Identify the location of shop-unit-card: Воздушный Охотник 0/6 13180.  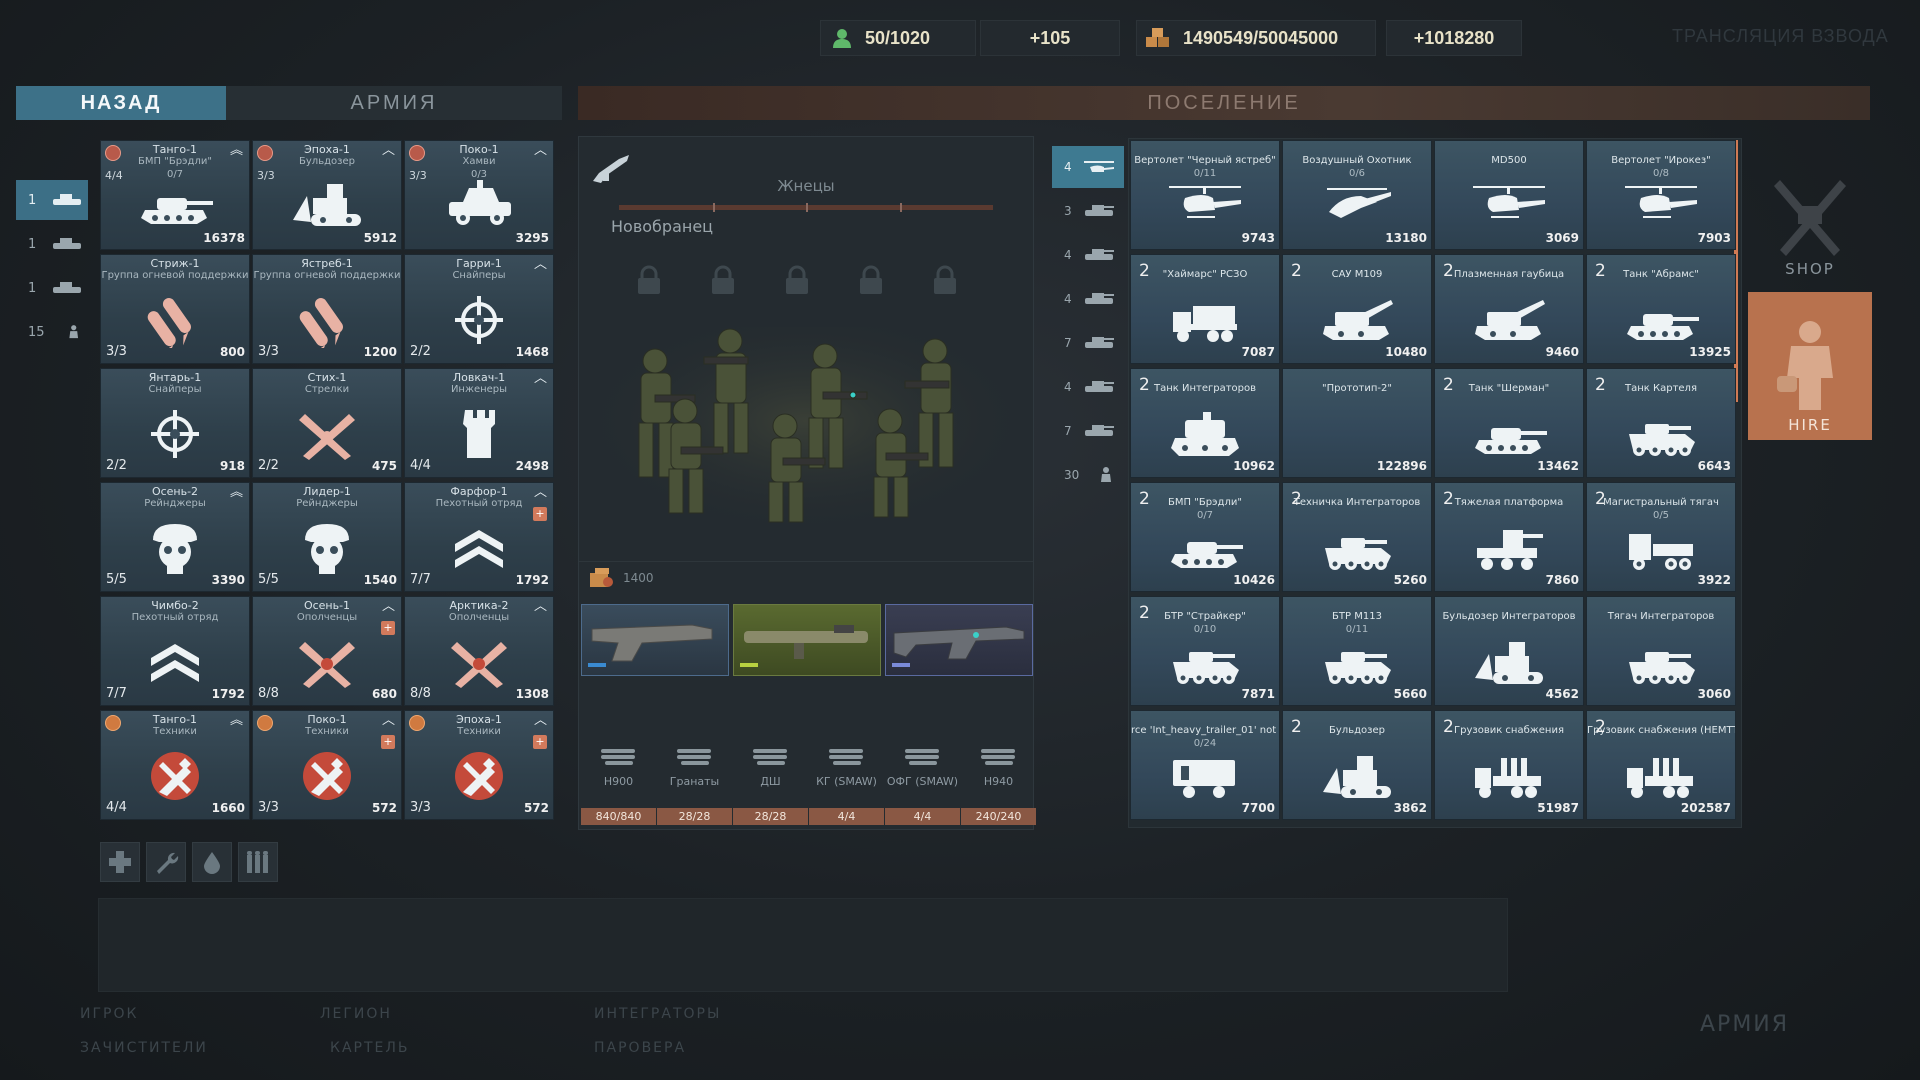
(1357, 195).